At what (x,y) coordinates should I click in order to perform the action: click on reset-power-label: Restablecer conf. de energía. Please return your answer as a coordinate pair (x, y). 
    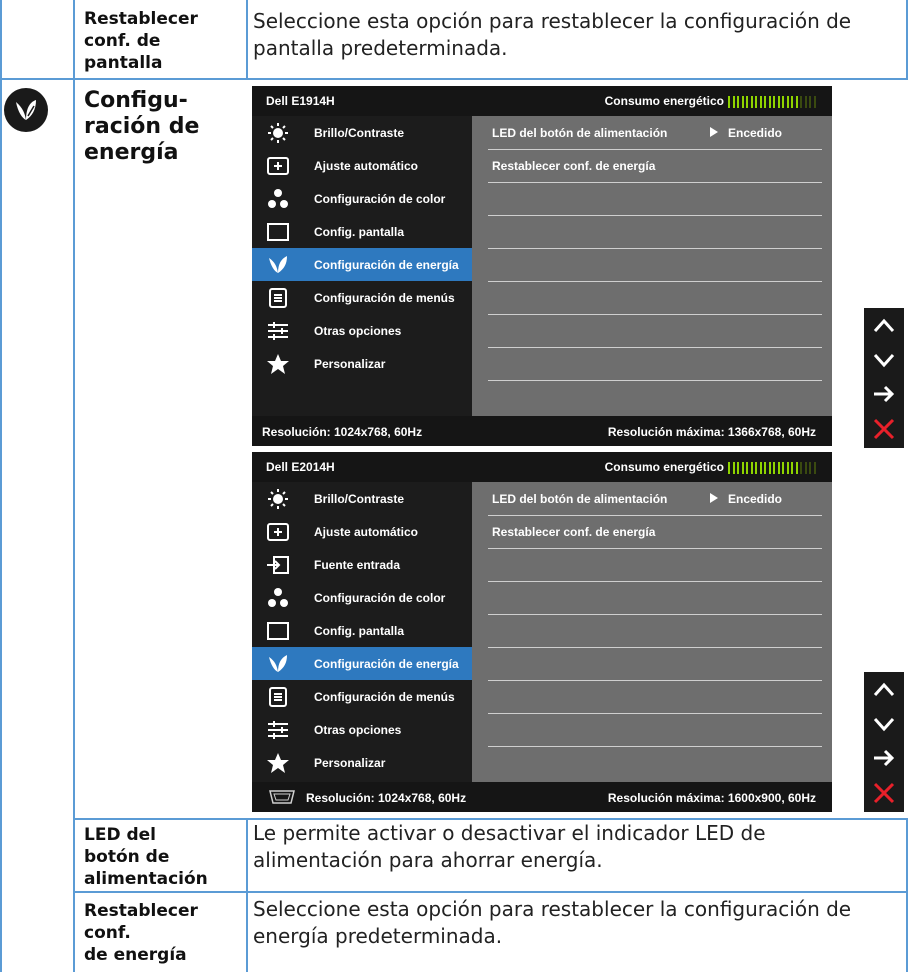
    Looking at the image, I should click on (164, 933).